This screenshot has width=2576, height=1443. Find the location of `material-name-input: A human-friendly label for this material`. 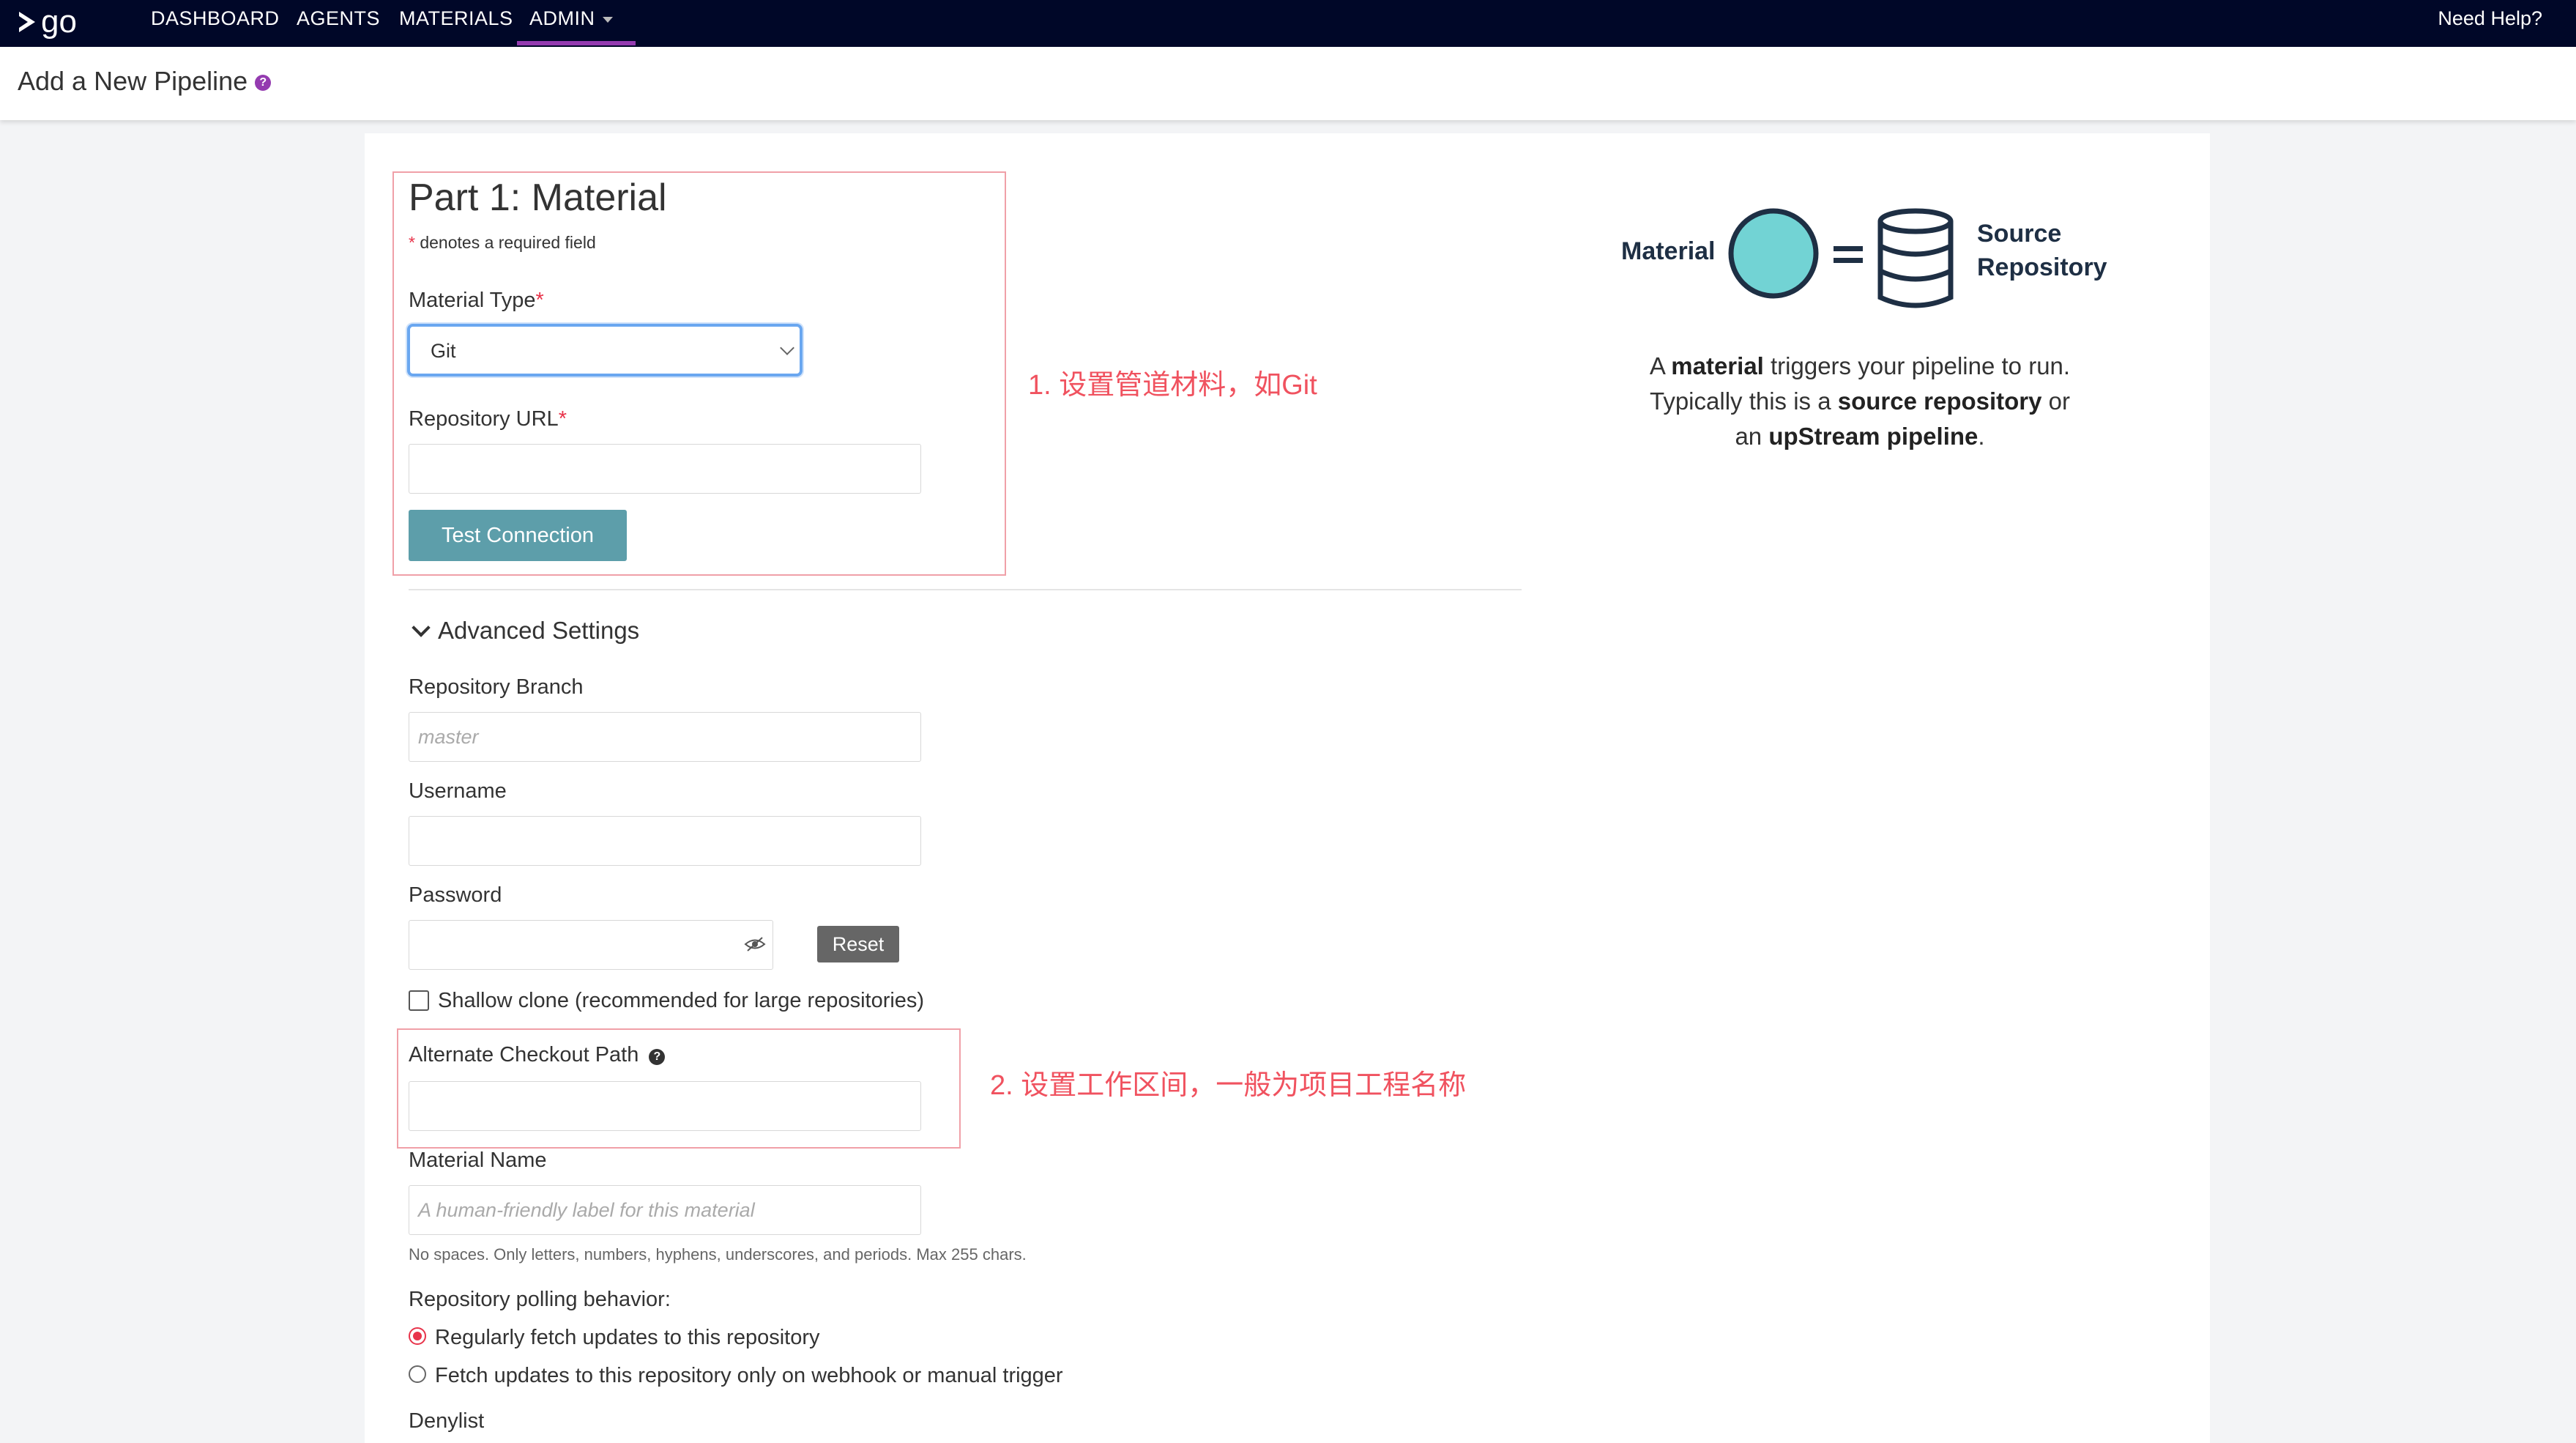

material-name-input: A human-friendly label for this material is located at coordinates (665, 1210).